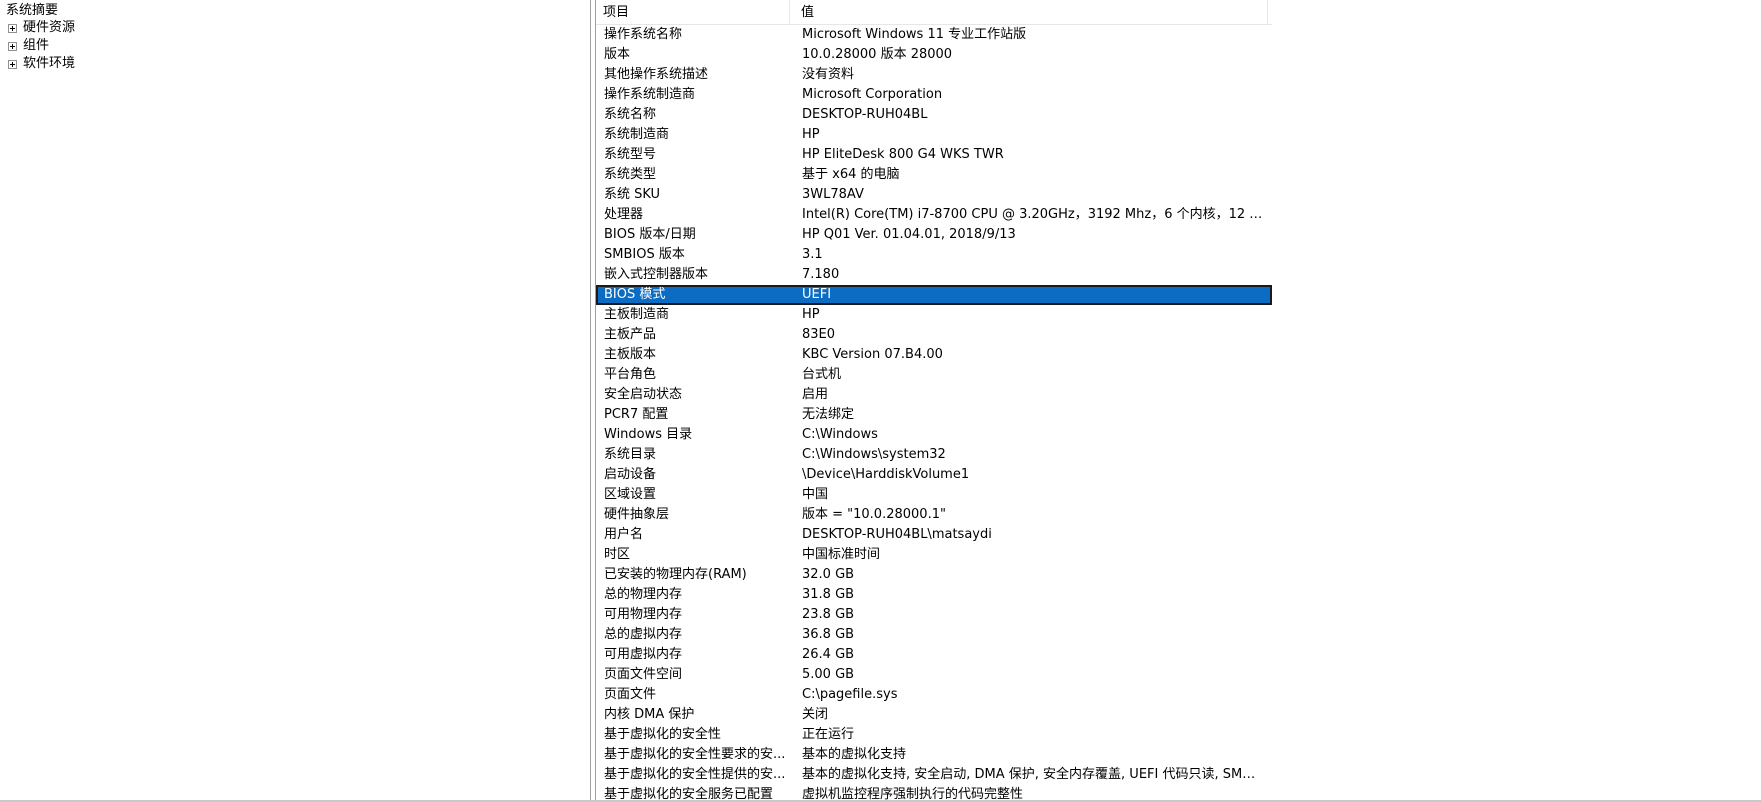 The height and width of the screenshot is (802, 1761). I want to click on table-row: 系统制造商 HP, so click(936, 135).